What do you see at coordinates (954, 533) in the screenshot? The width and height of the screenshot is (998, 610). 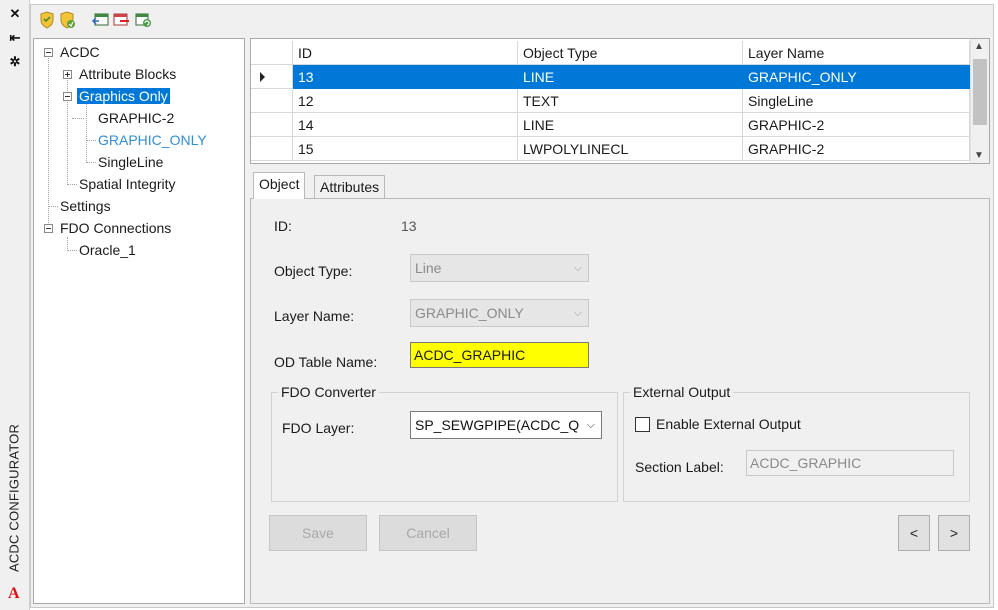 I see `next-record-button: >` at bounding box center [954, 533].